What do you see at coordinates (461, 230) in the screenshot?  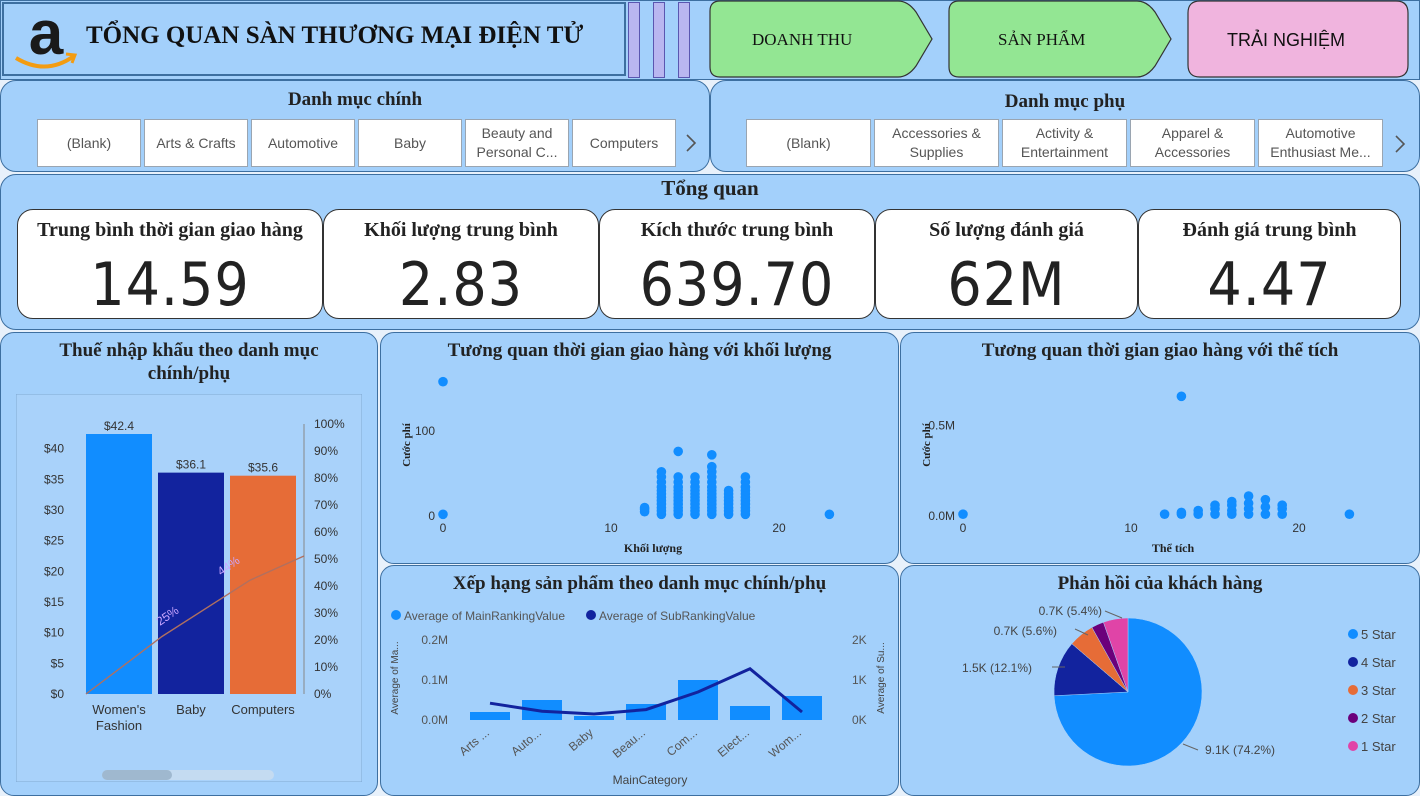 I see `kpi-label: Khối lượng trung bình` at bounding box center [461, 230].